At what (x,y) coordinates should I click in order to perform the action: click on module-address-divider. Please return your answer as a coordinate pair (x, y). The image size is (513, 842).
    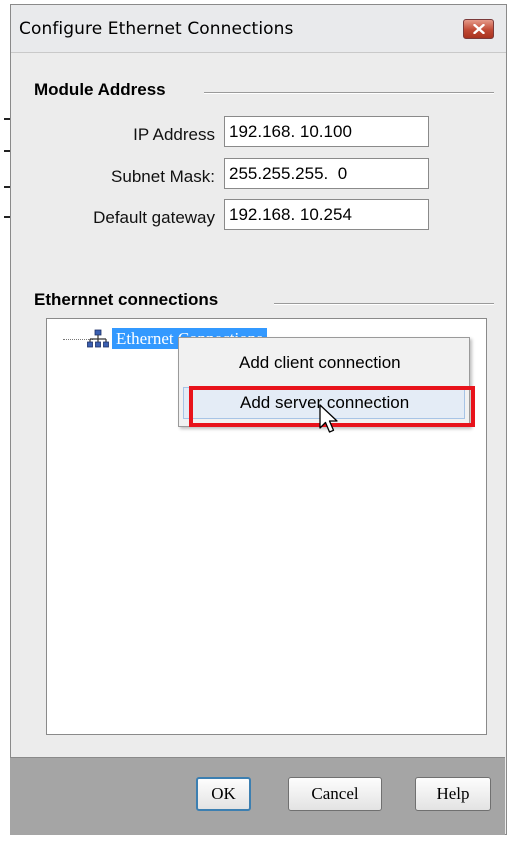
    Looking at the image, I should click on (349, 93).